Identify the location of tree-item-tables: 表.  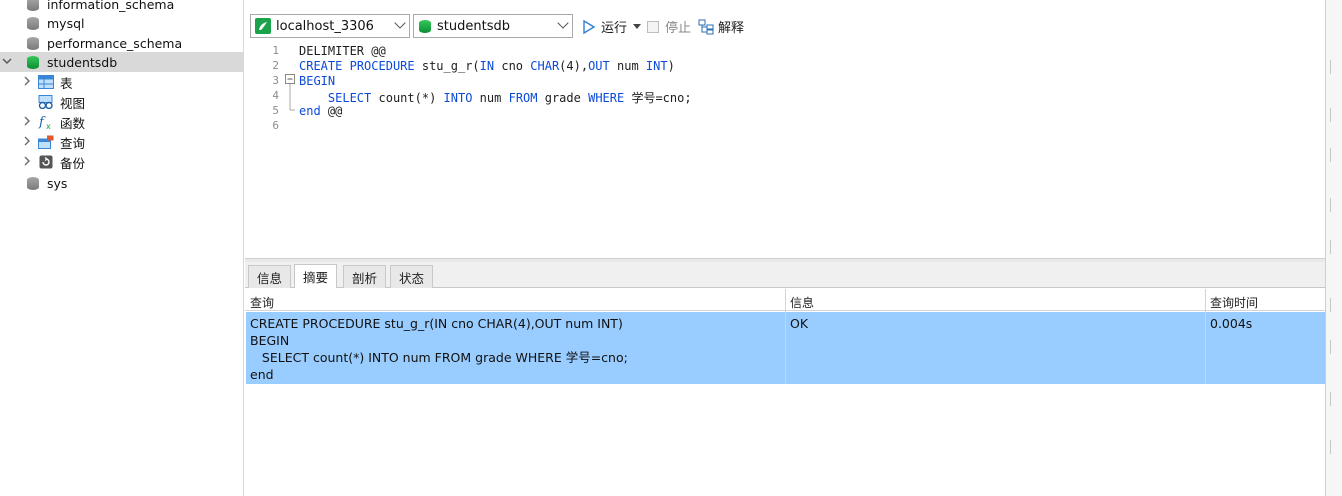
(121, 82).